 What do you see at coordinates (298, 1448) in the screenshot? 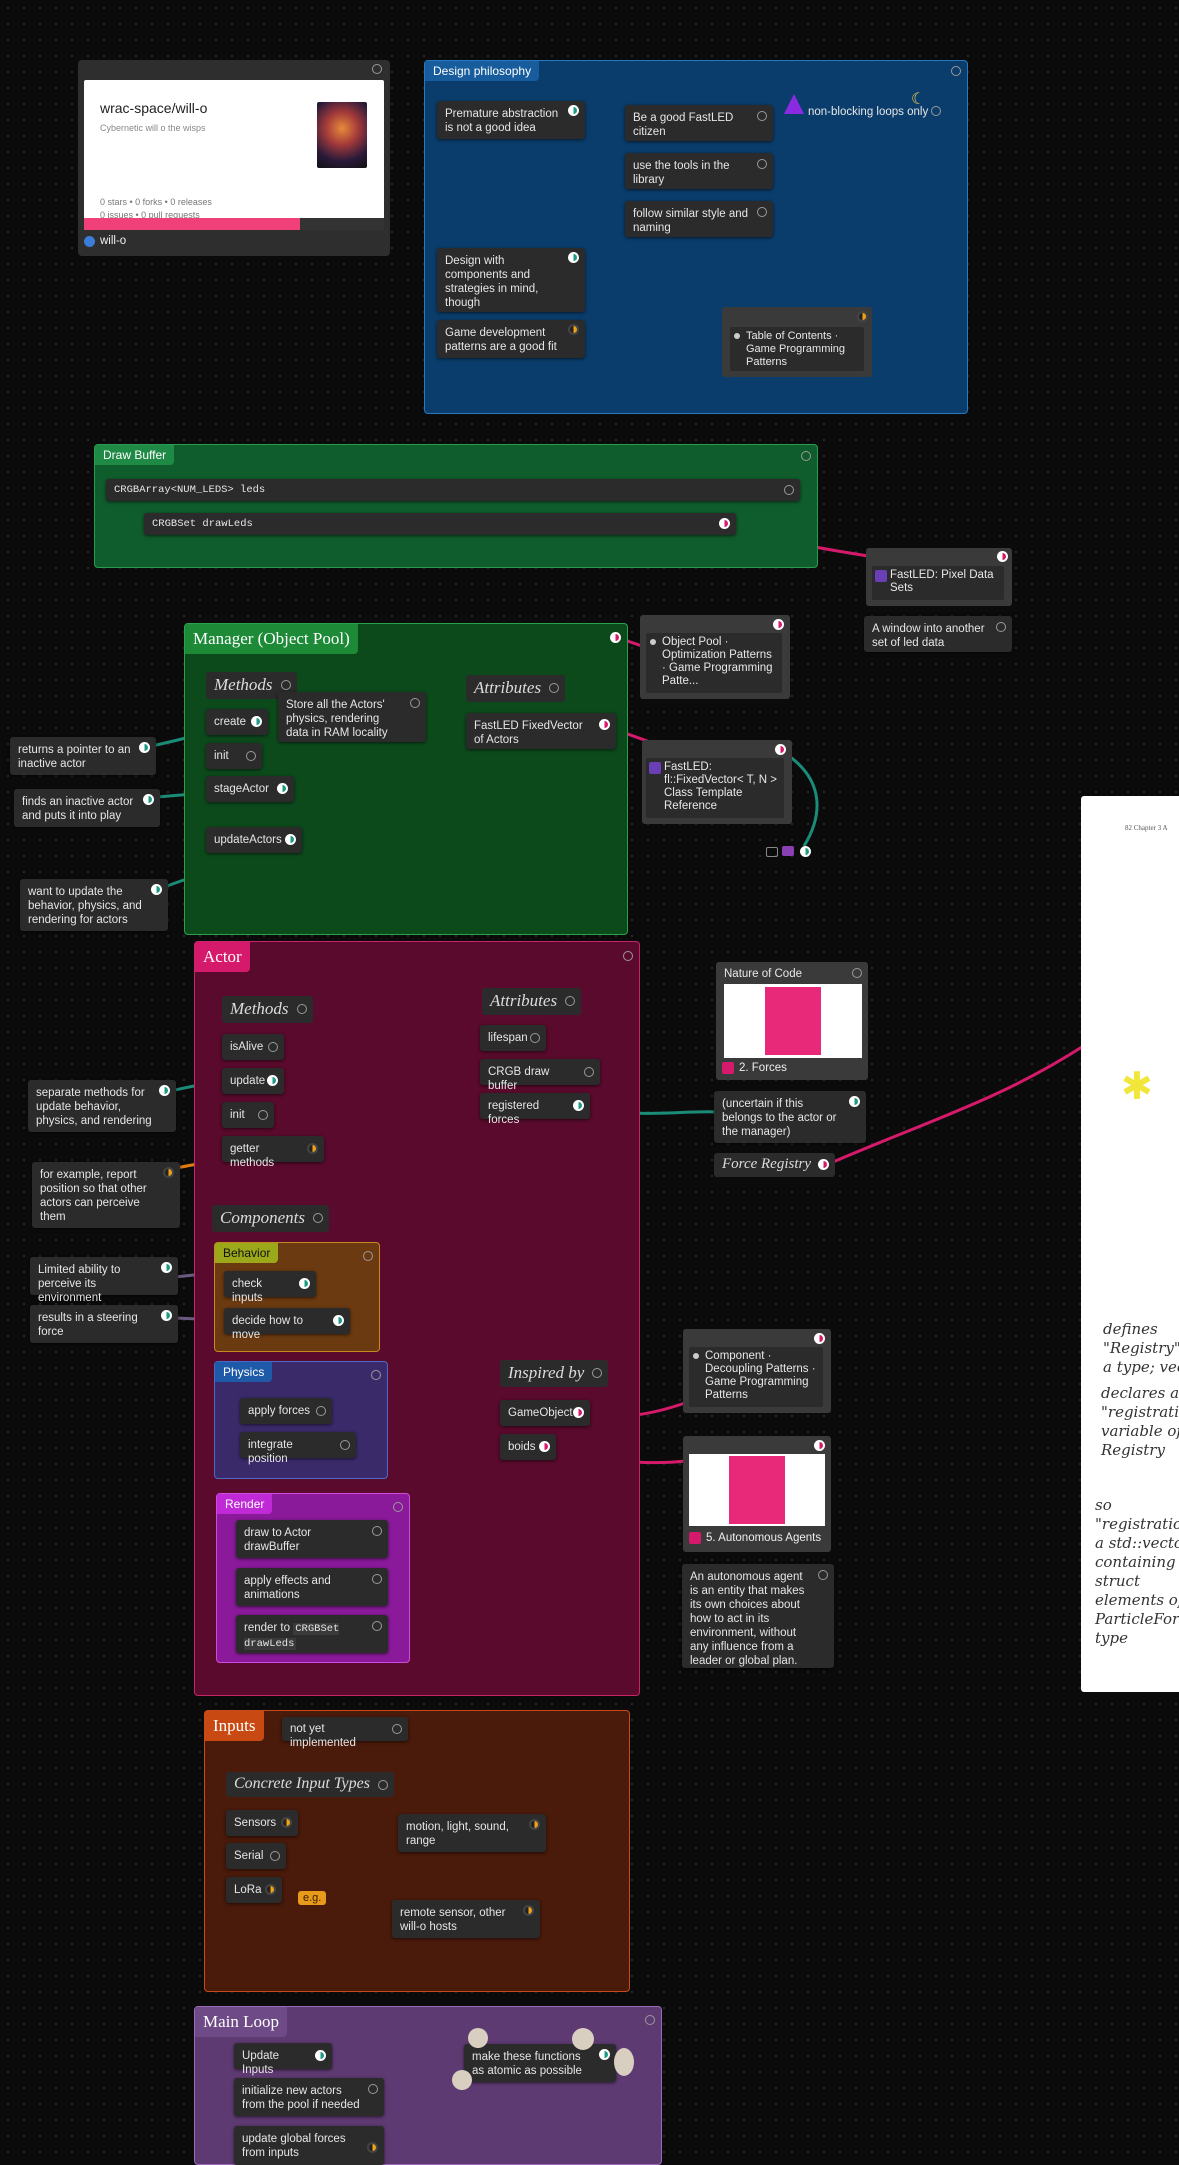
I see `card-integrate-position: integrate position` at bounding box center [298, 1448].